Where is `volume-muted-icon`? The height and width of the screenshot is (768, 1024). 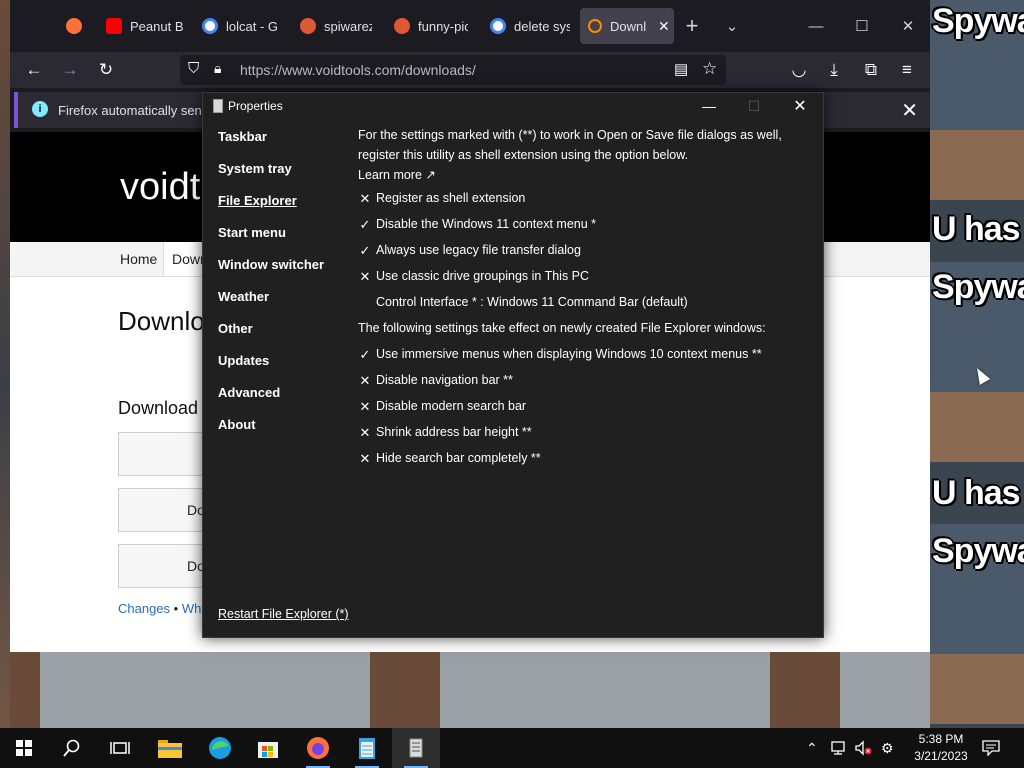
volume-muted-icon is located at coordinates (864, 748).